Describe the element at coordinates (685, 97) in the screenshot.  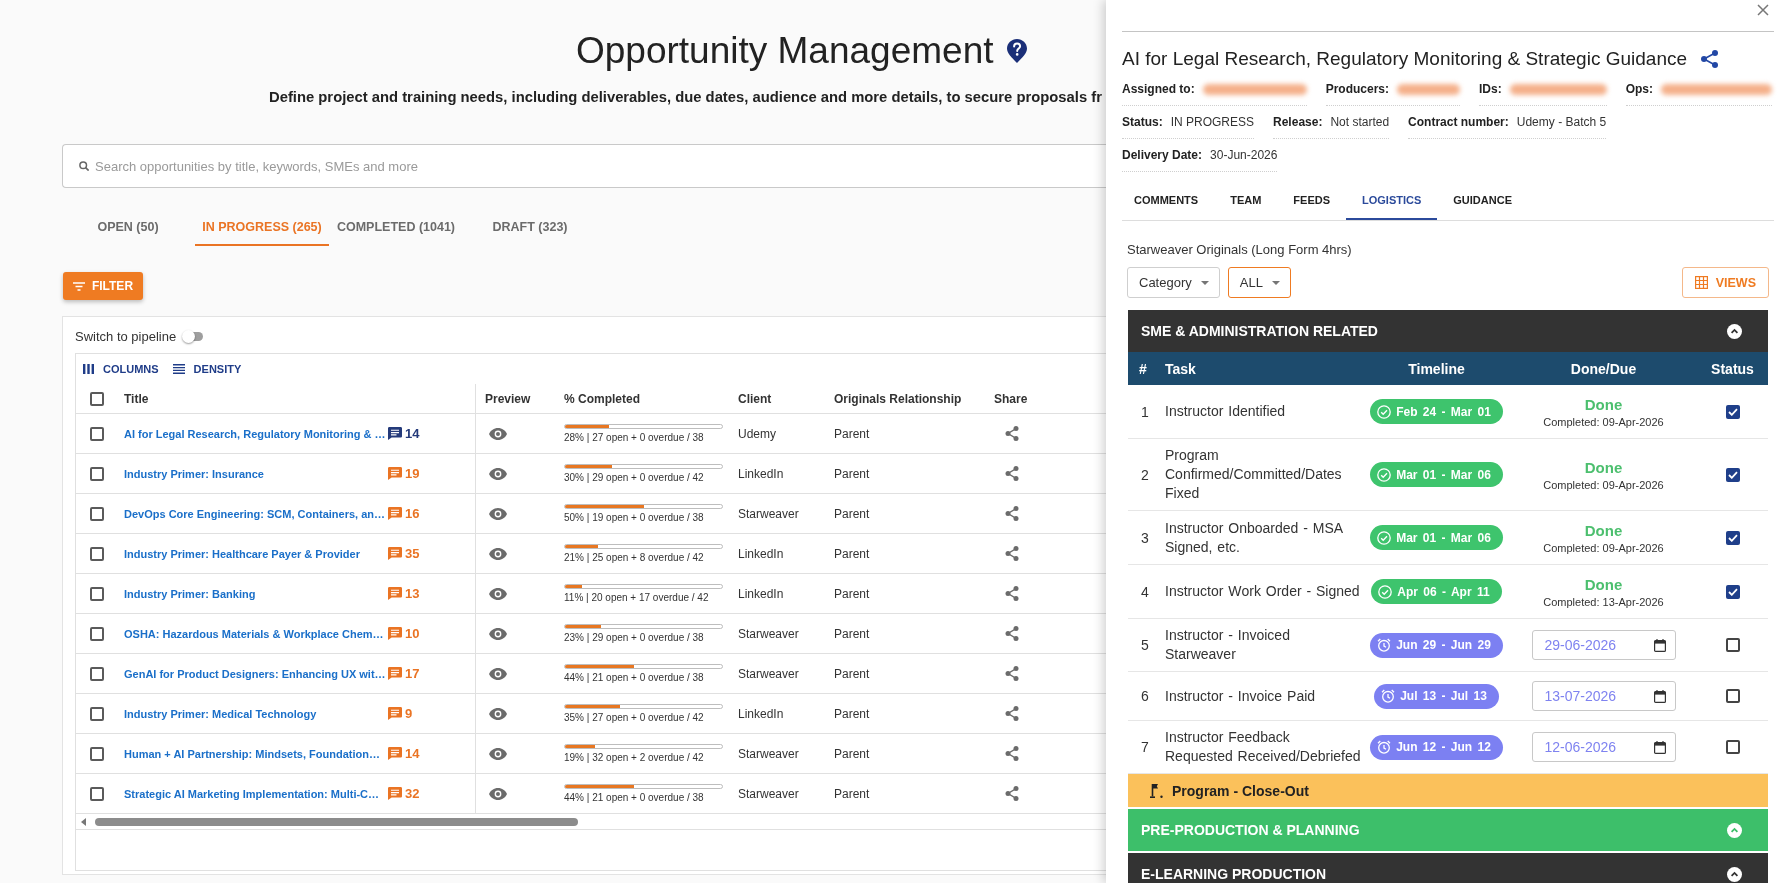
I see `page-description: Define project and training needs, including deliverables, due dates, audience and more details, to secure proposals fr` at that location.